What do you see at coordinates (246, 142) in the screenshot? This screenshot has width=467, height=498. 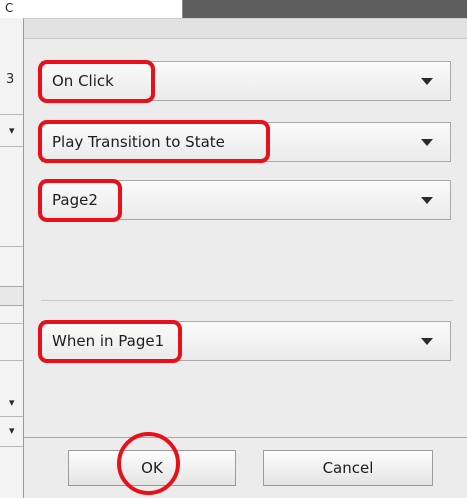 I see `action-select: Play Transition to State` at bounding box center [246, 142].